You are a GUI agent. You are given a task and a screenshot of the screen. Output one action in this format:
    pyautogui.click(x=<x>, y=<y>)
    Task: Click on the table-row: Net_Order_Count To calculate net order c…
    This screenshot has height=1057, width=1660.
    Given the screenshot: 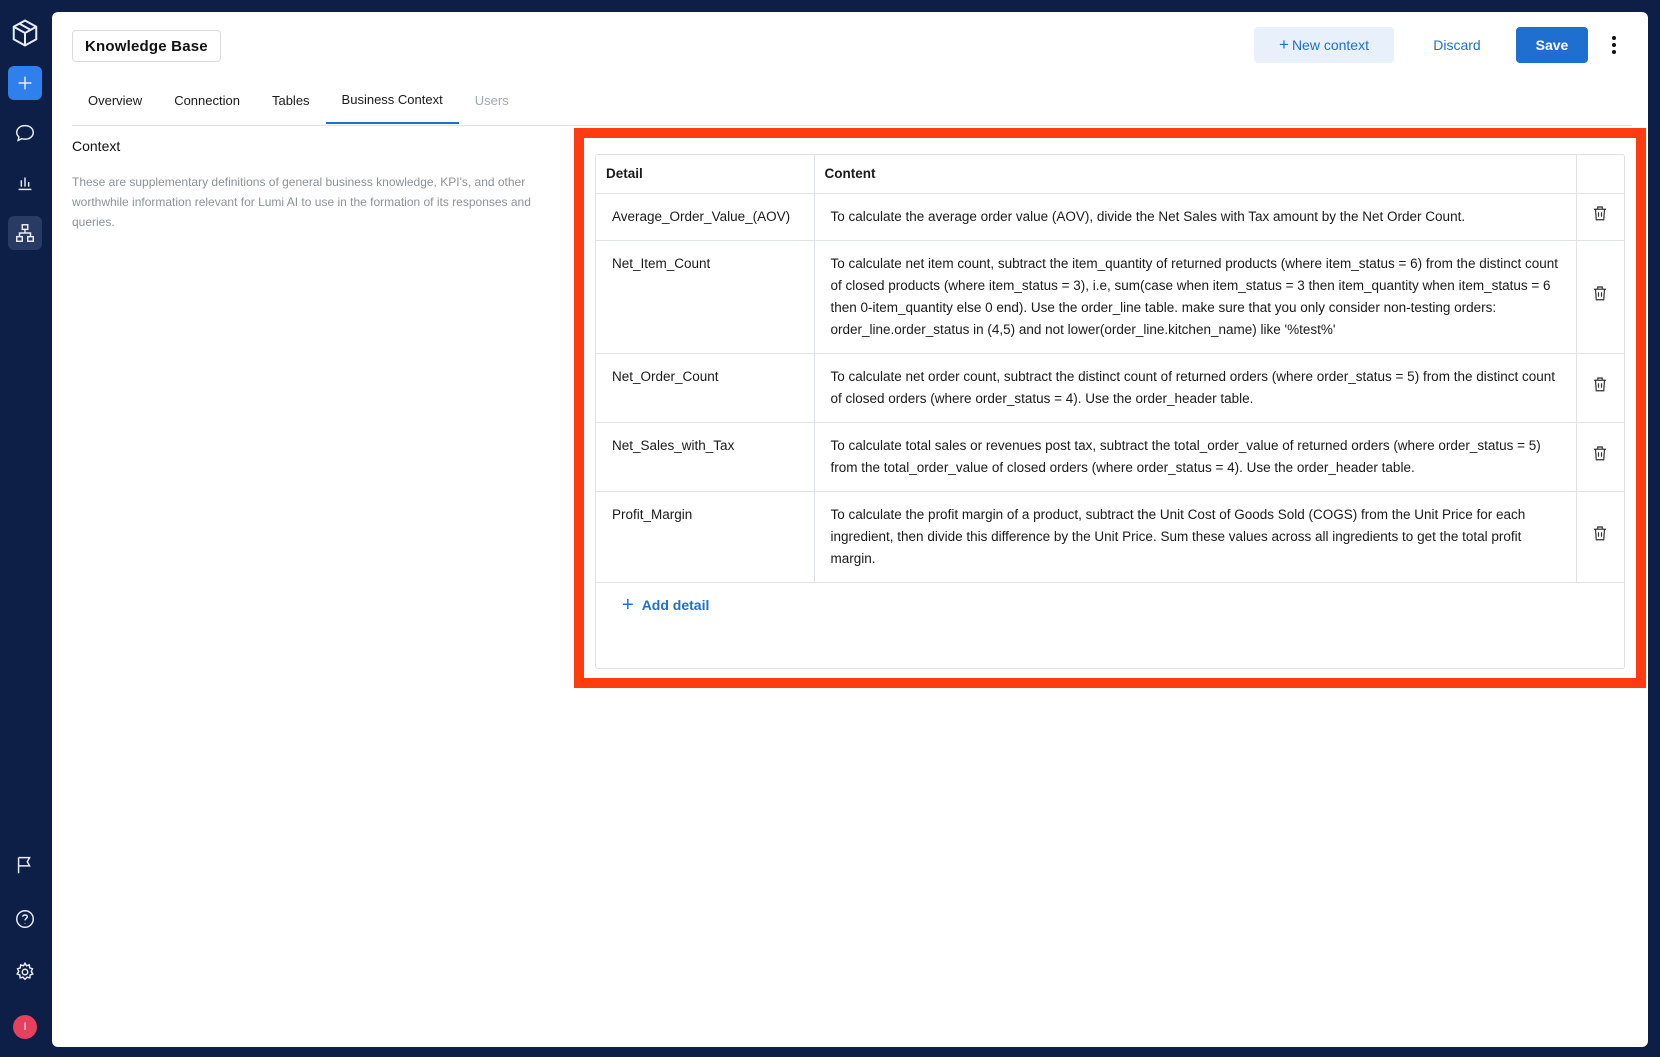 What is the action you would take?
    pyautogui.click(x=1110, y=388)
    